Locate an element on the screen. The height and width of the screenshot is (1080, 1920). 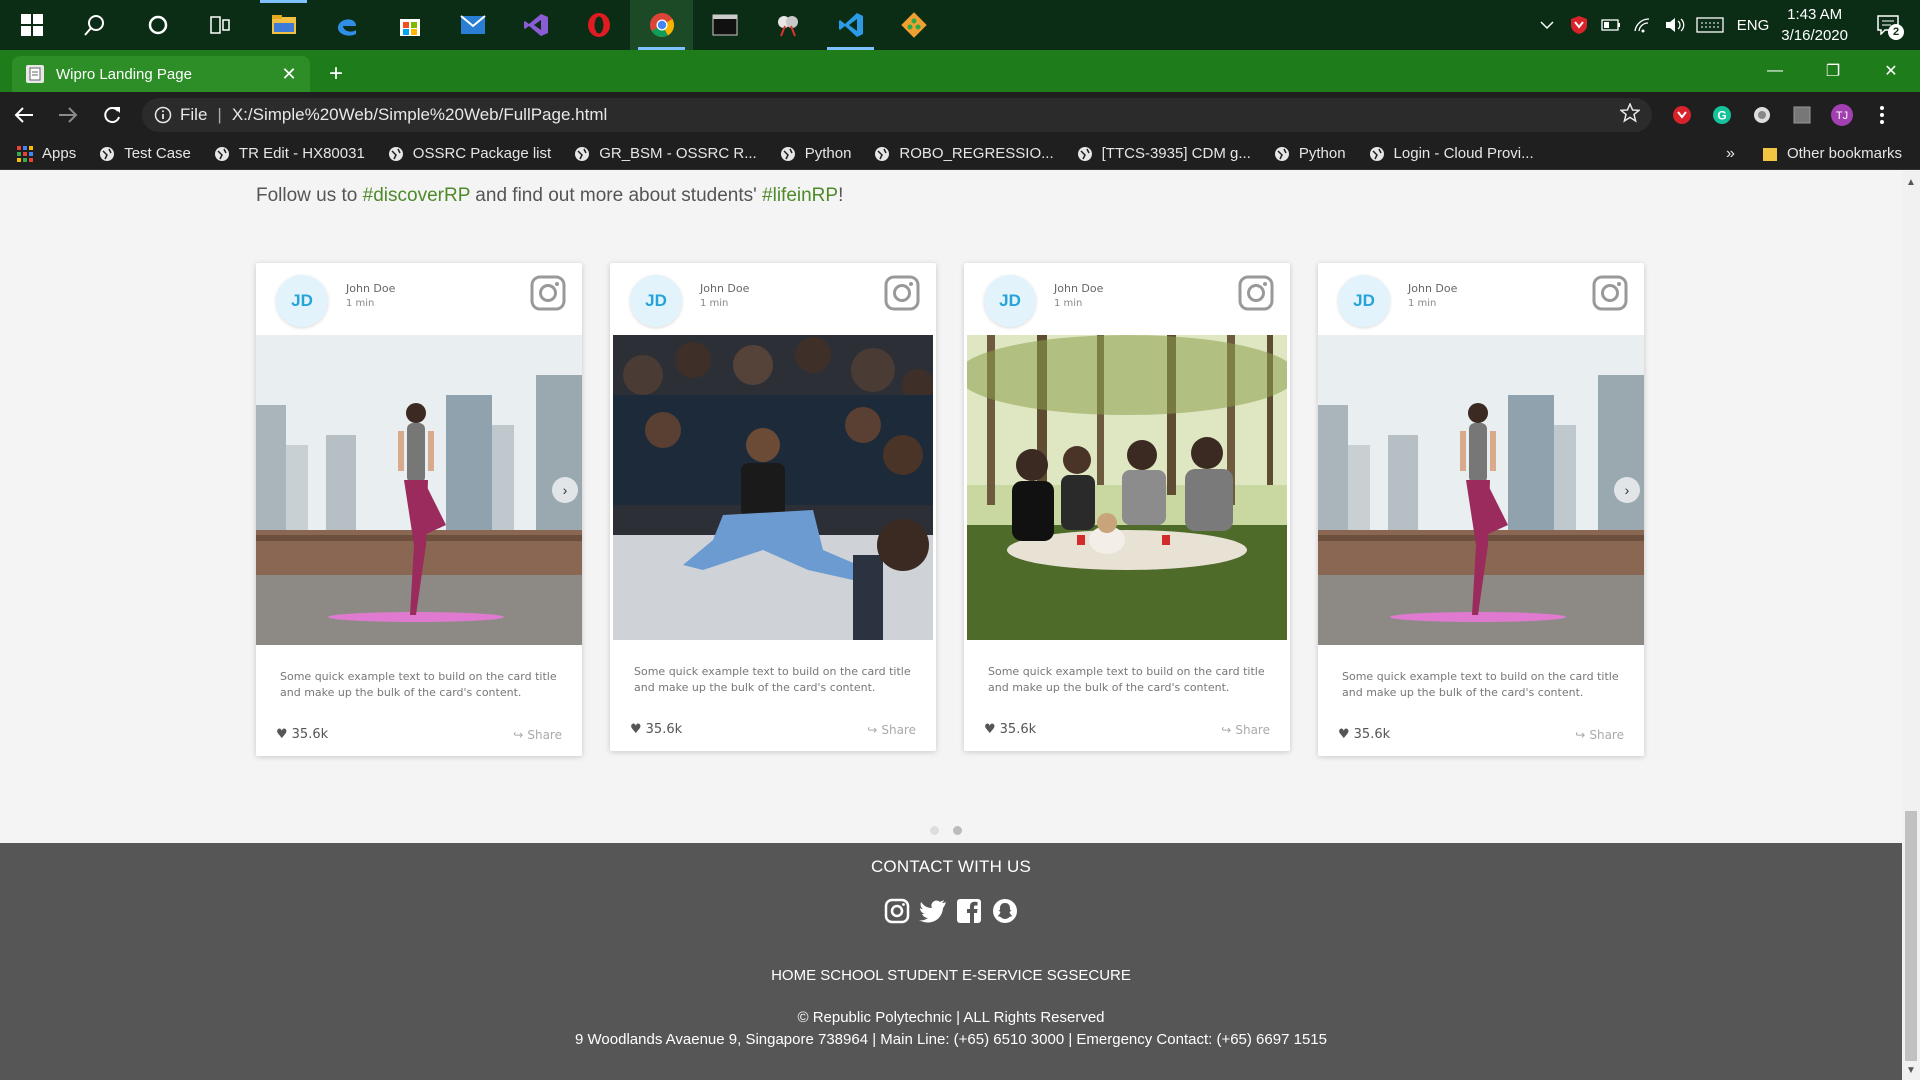
post-image-dance is located at coordinates (773, 487).